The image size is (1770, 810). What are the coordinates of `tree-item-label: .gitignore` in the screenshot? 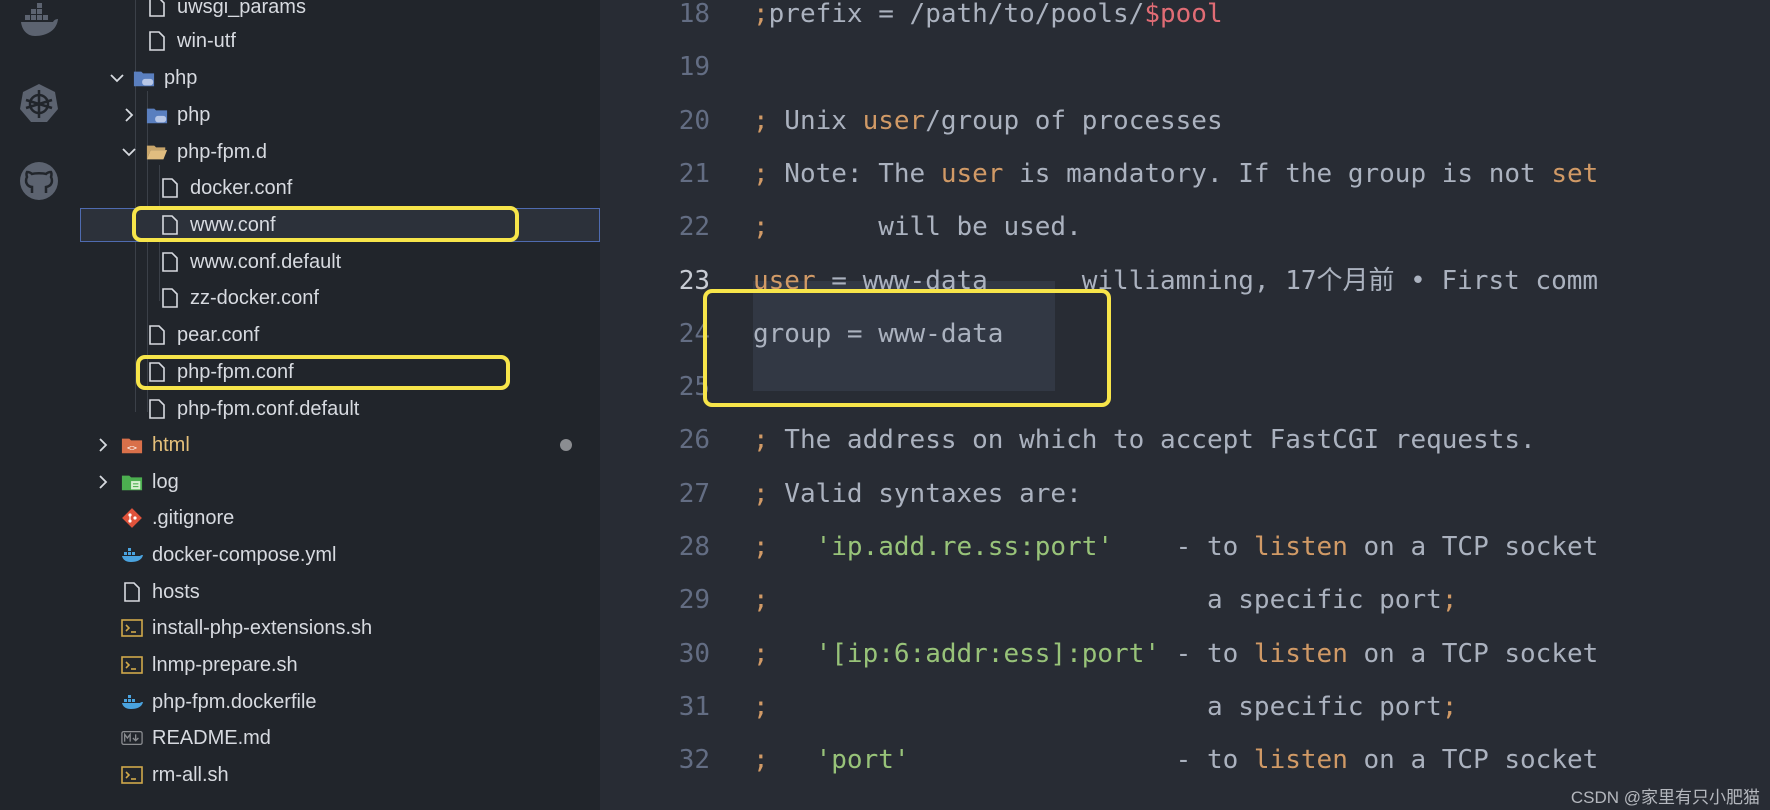 It's located at (193, 517).